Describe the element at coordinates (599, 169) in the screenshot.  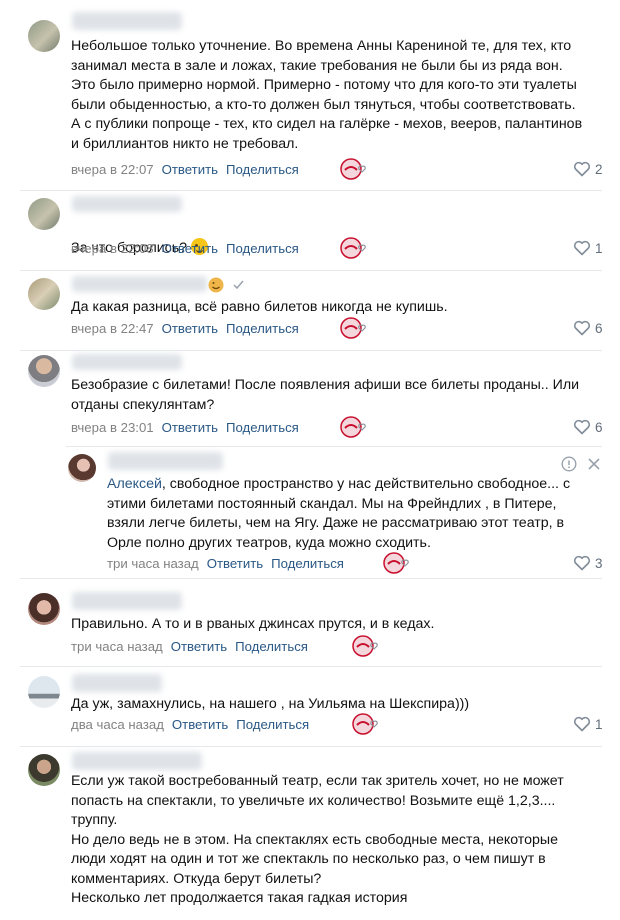
I see `like-count: 2` at that location.